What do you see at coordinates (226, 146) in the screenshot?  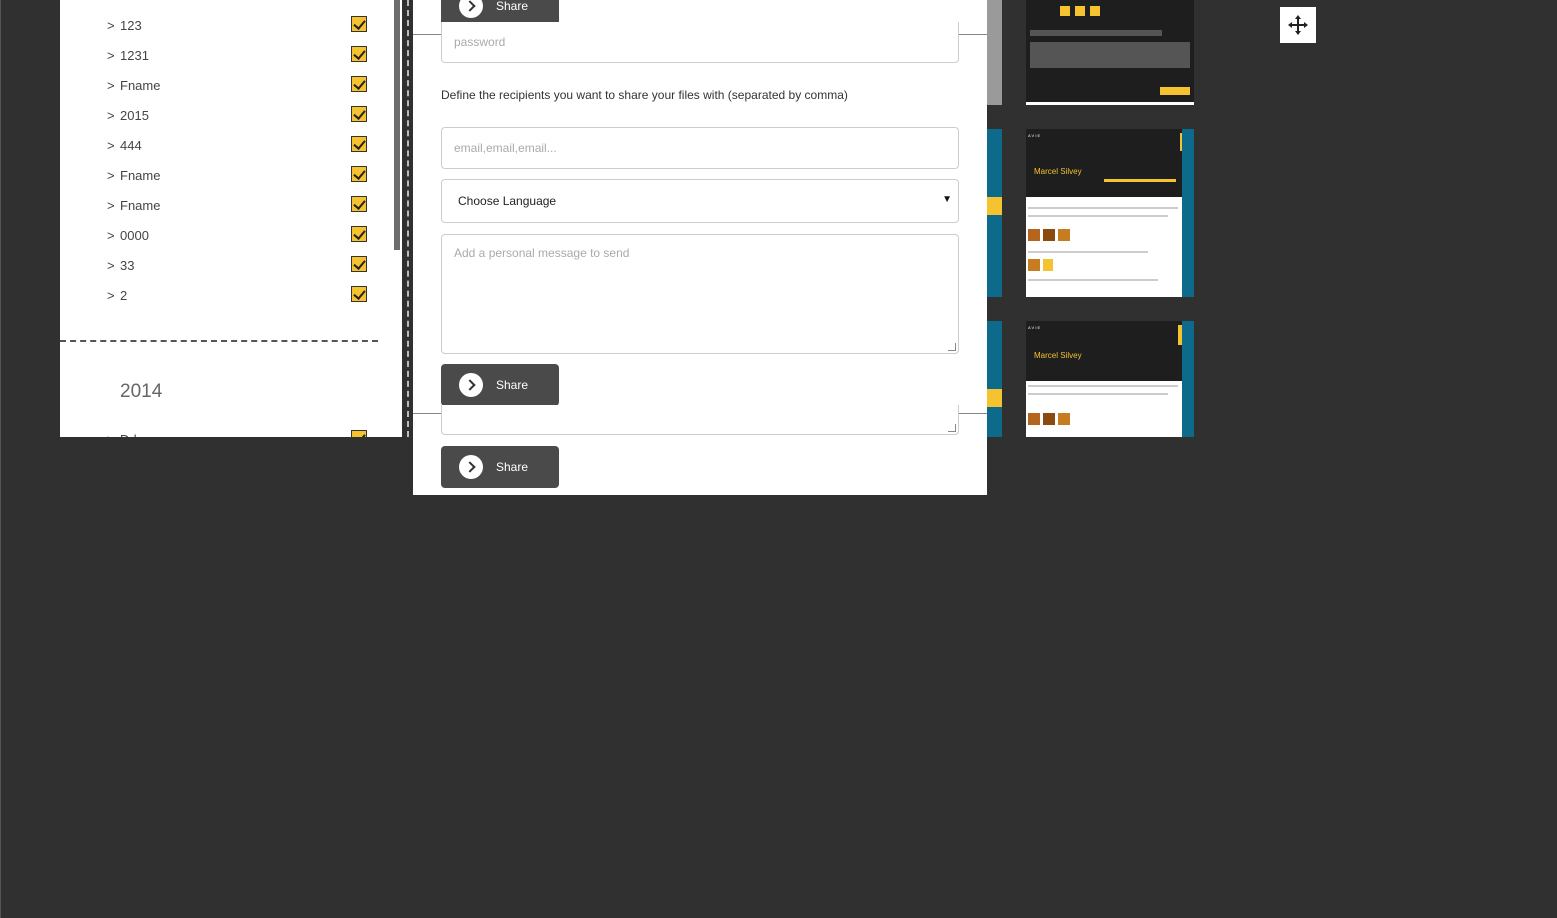 I see `folder-item: > 444` at bounding box center [226, 146].